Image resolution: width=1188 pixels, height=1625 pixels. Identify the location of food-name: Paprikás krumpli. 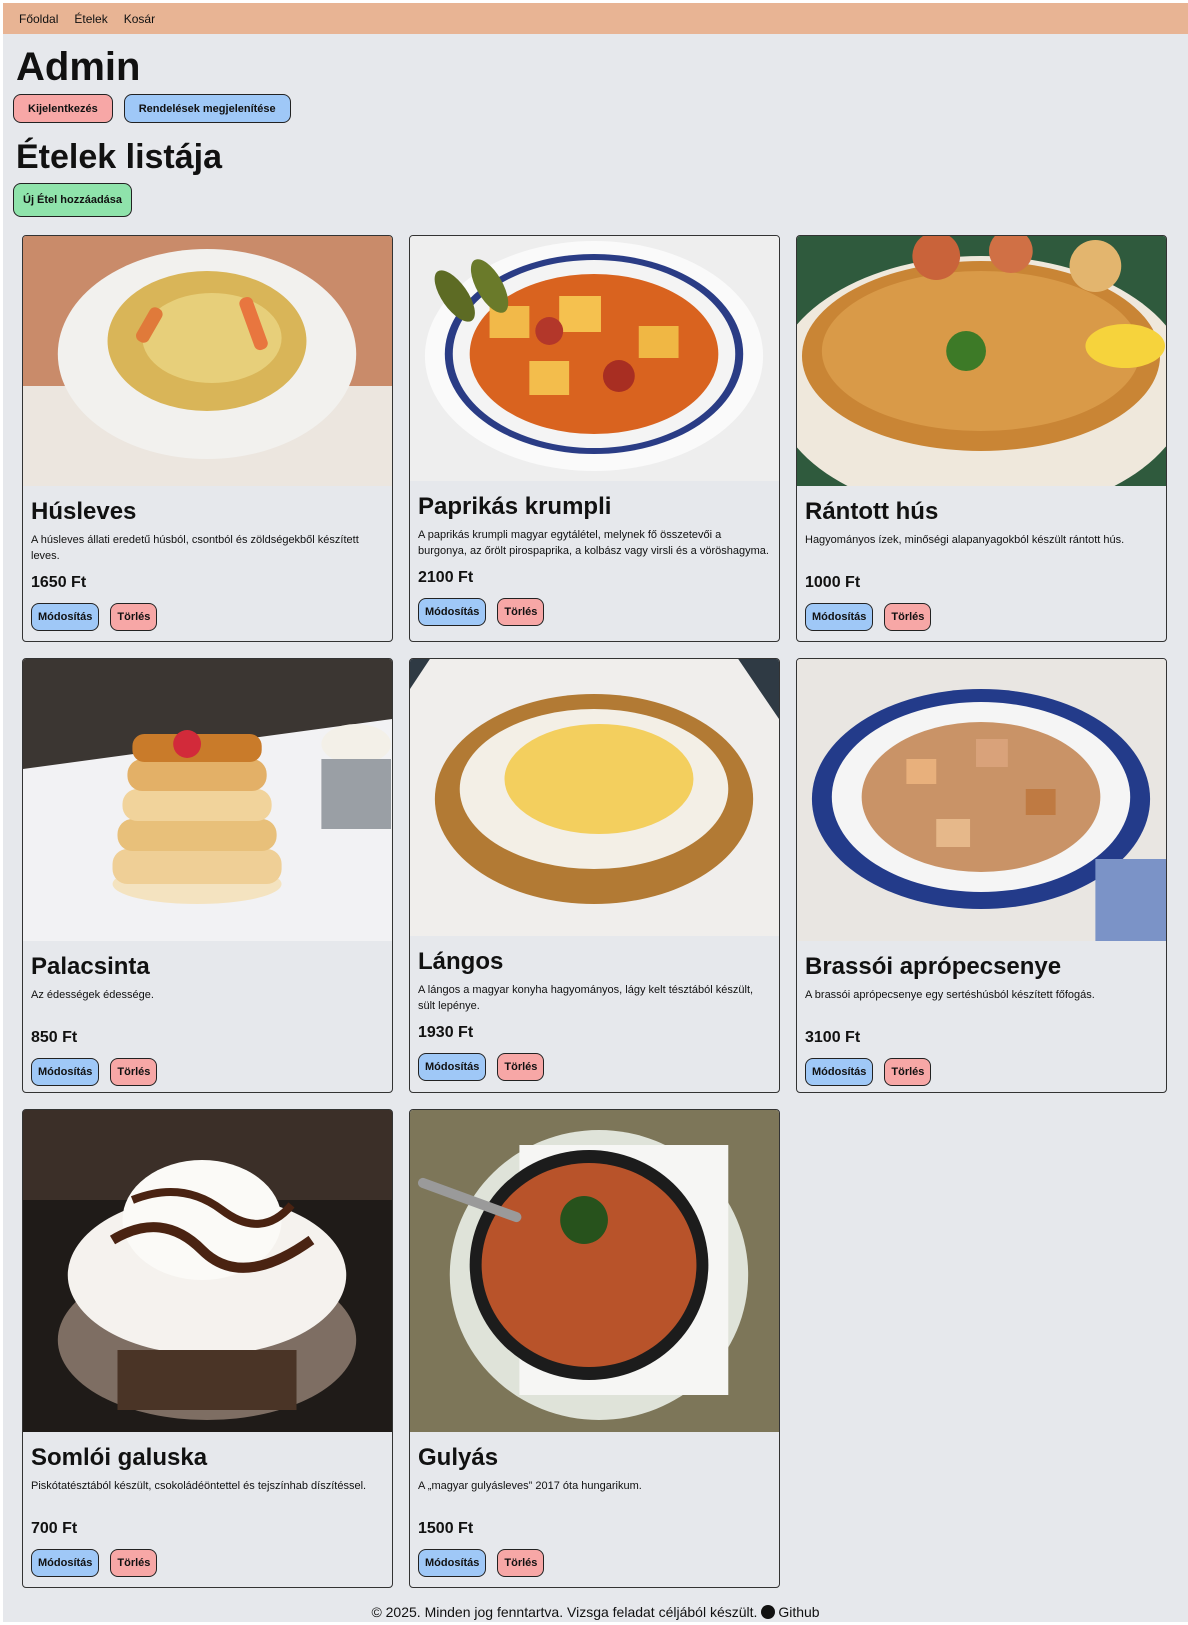
(515, 506).